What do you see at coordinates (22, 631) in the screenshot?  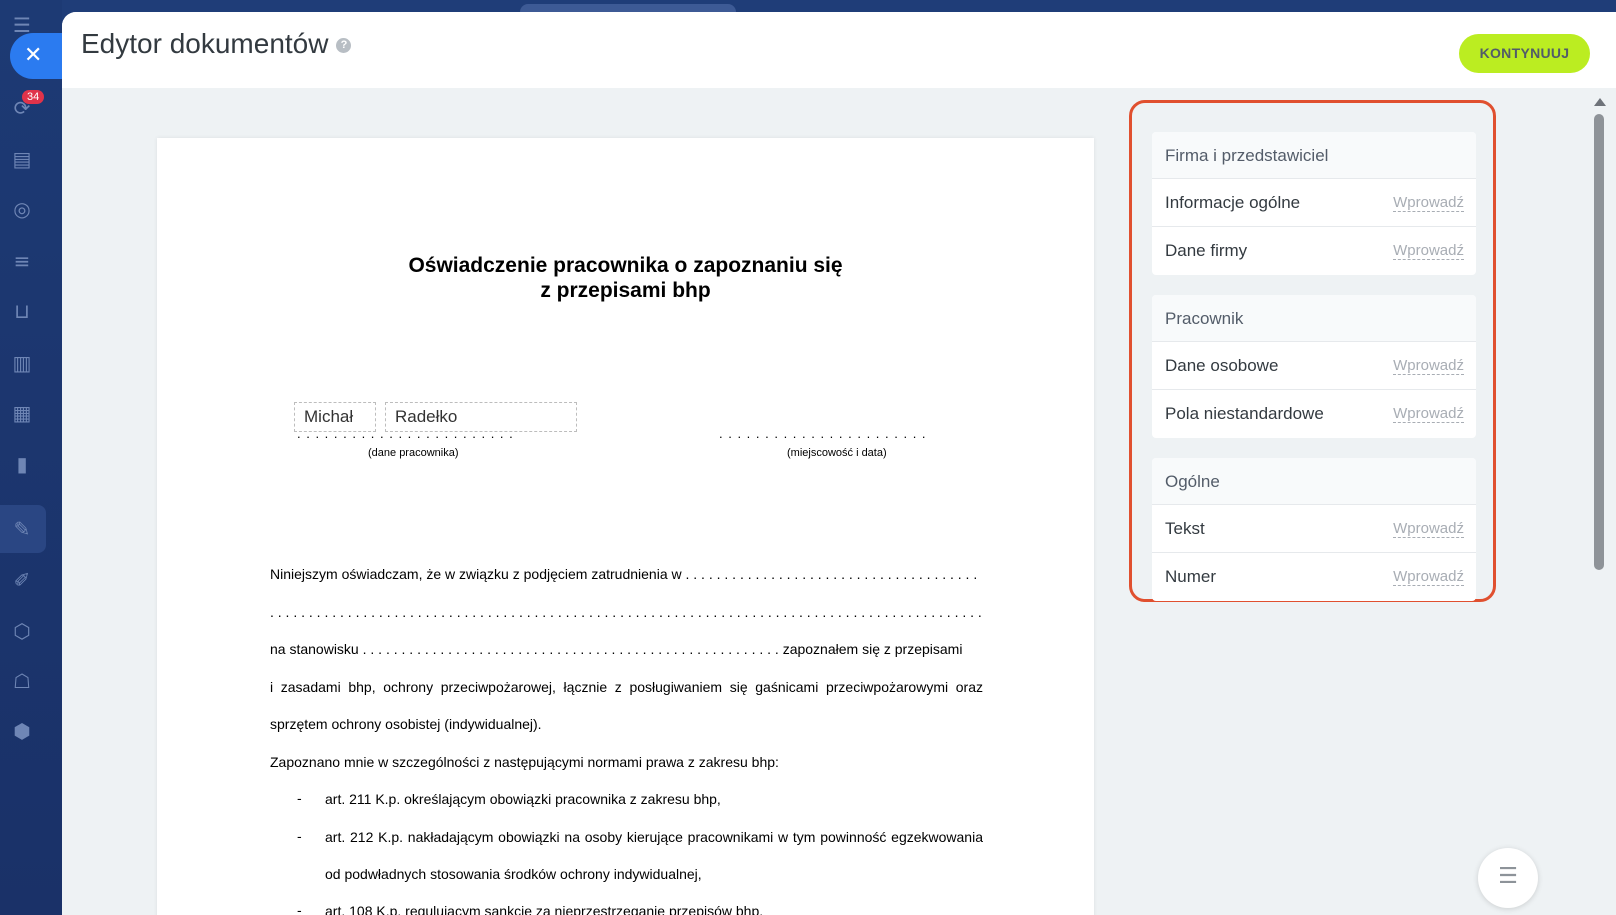 I see `settings-icon: ⬡` at bounding box center [22, 631].